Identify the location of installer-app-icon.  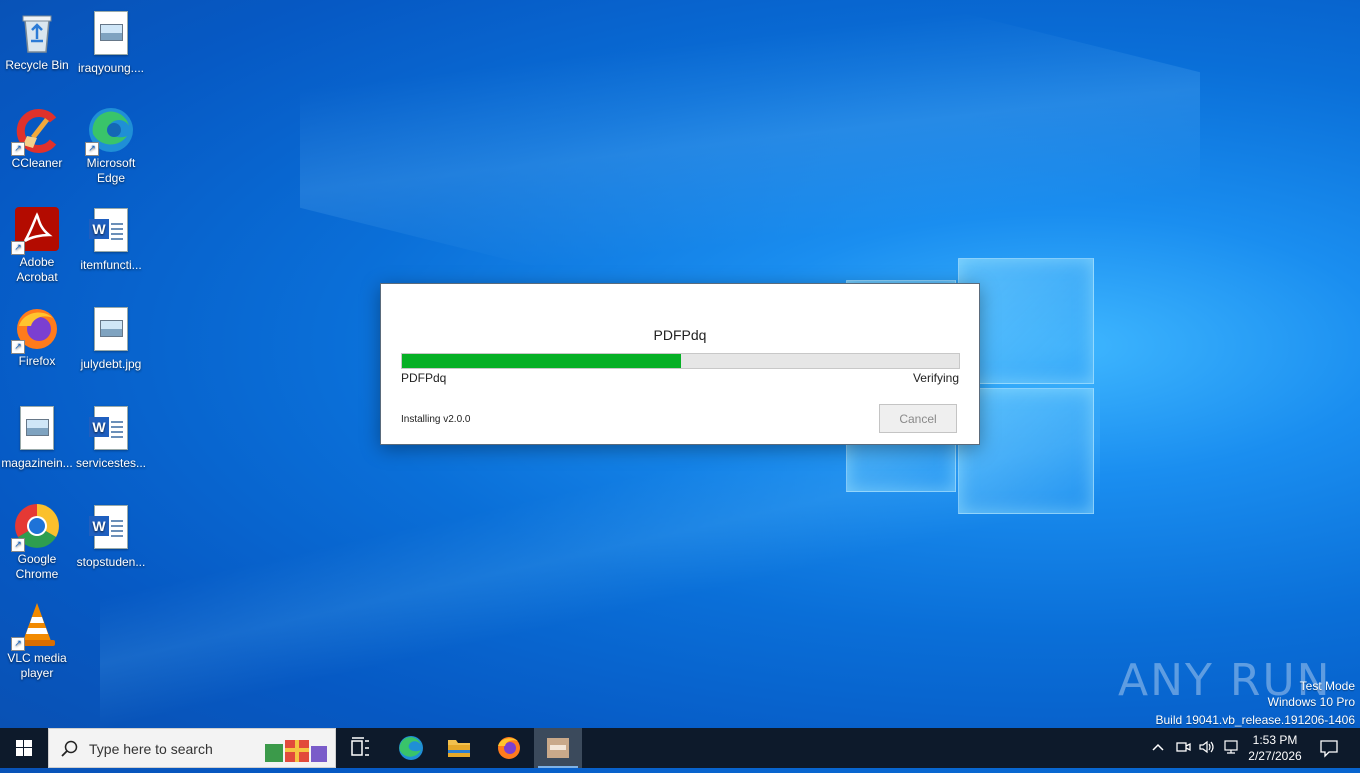
(558, 748).